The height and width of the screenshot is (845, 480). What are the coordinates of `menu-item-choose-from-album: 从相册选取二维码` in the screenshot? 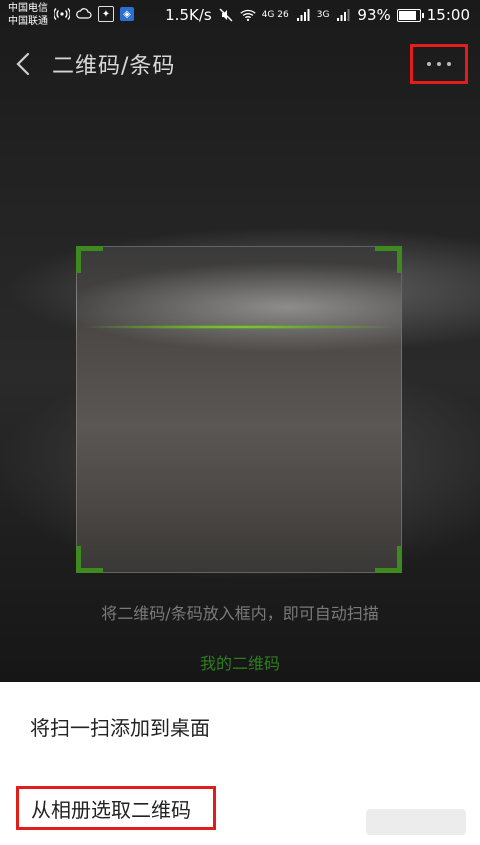 It's located at (116, 808).